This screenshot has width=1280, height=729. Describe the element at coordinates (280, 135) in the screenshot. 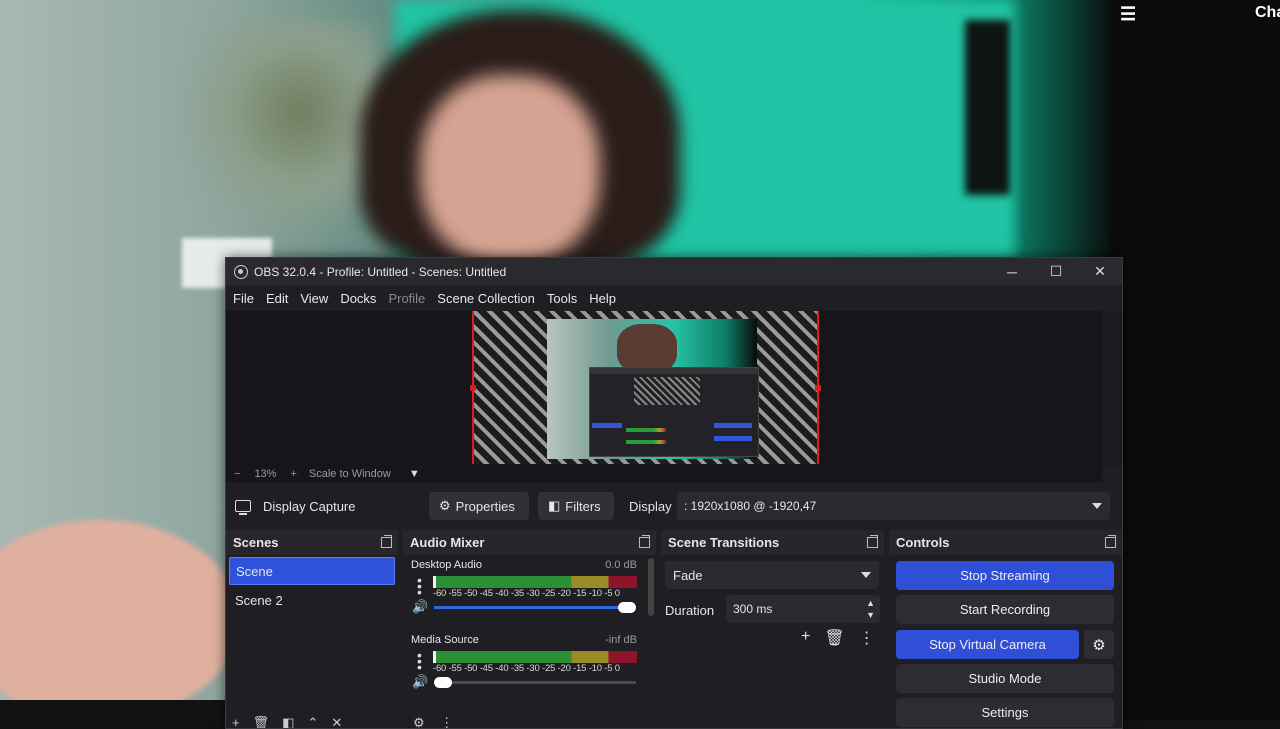

I see `background-plant` at that location.